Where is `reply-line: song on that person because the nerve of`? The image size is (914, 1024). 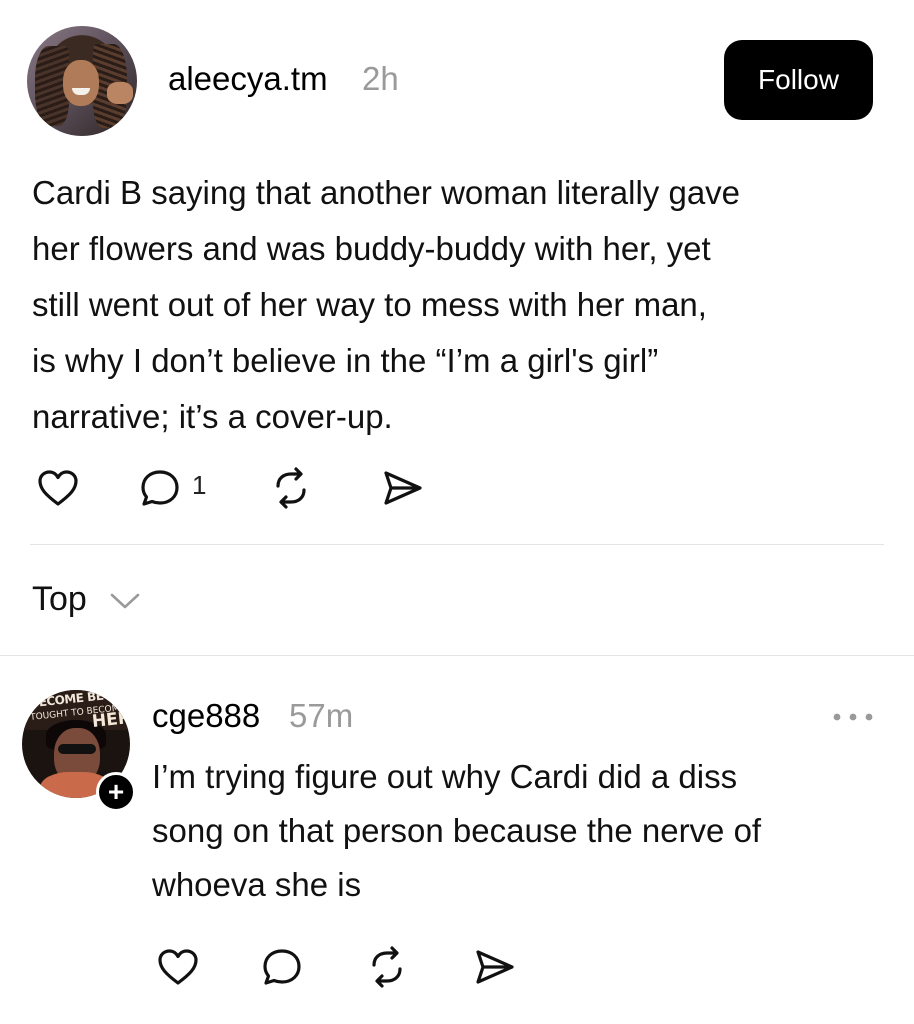 reply-line: song on that person because the nerve of is located at coordinates (457, 830).